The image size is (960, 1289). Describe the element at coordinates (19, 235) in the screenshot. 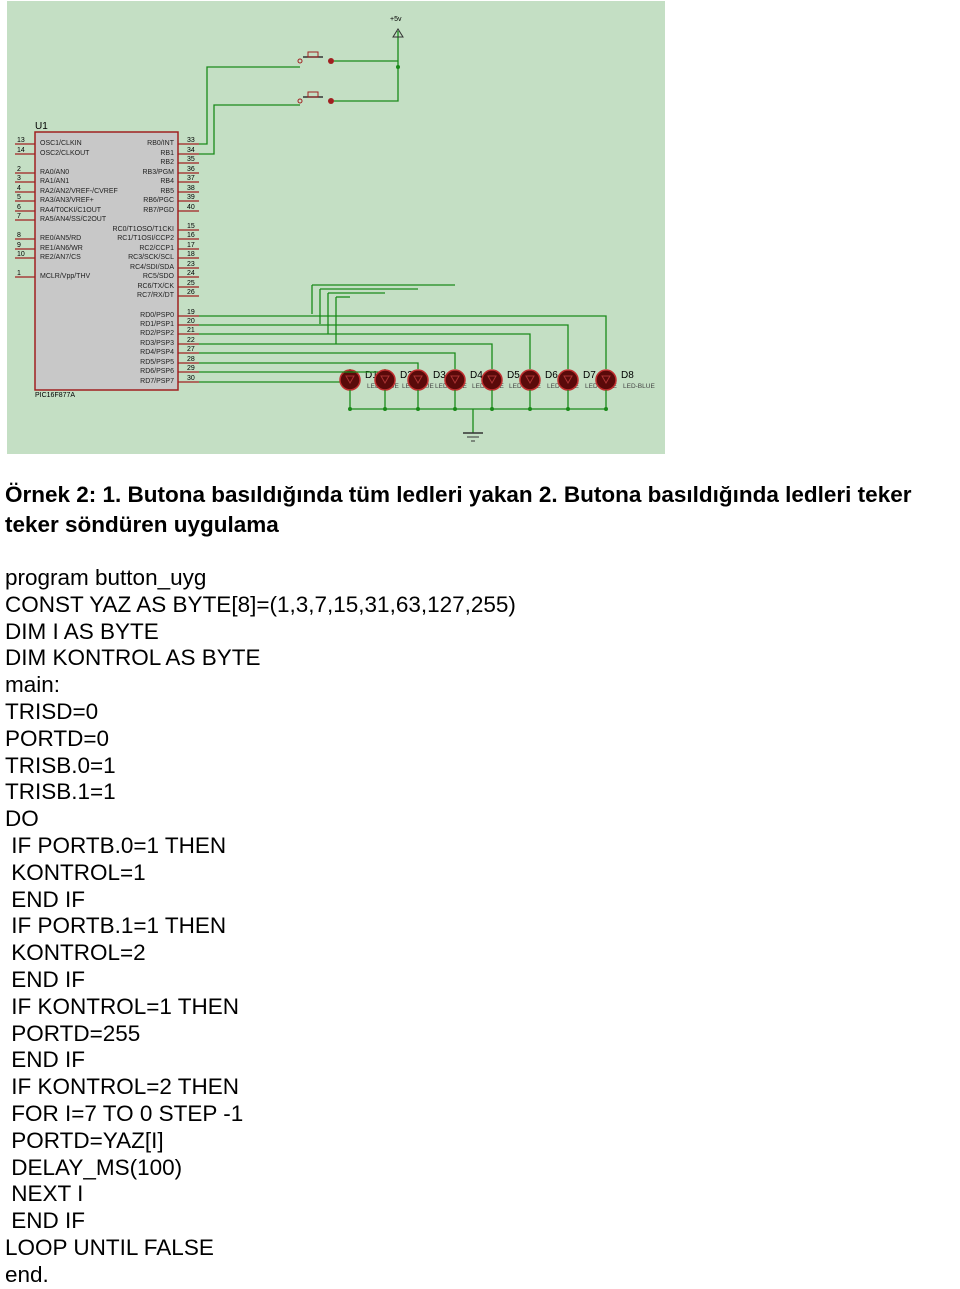

I see `pin-number: 8` at that location.